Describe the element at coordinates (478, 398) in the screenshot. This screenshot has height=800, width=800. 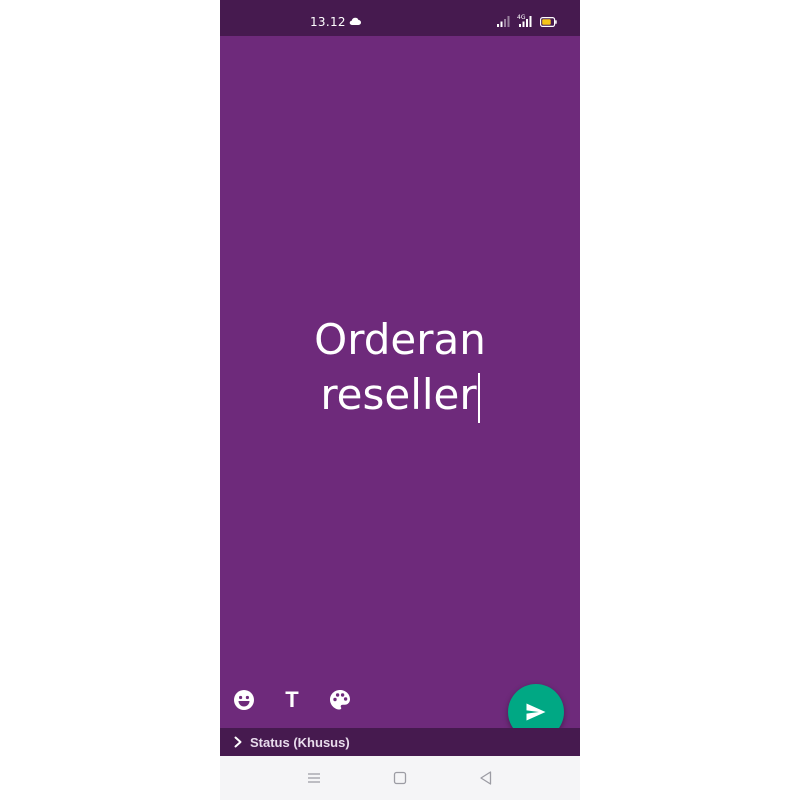
I see `text-cursor` at that location.